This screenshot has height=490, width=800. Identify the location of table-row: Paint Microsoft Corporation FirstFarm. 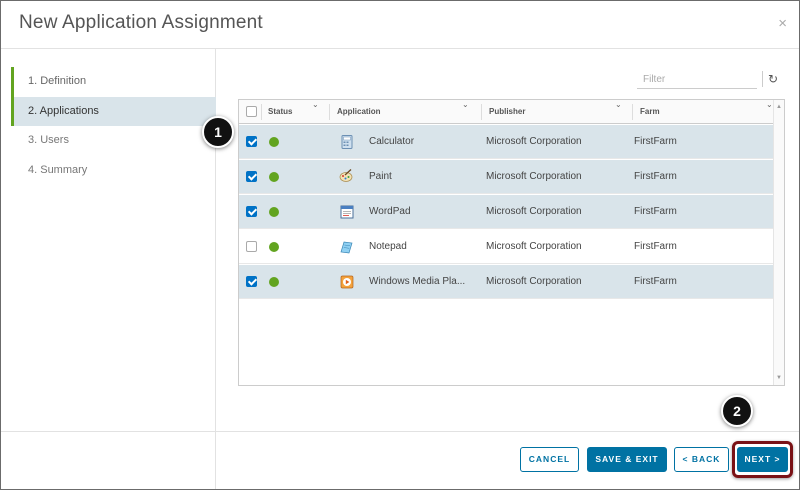
(506, 177).